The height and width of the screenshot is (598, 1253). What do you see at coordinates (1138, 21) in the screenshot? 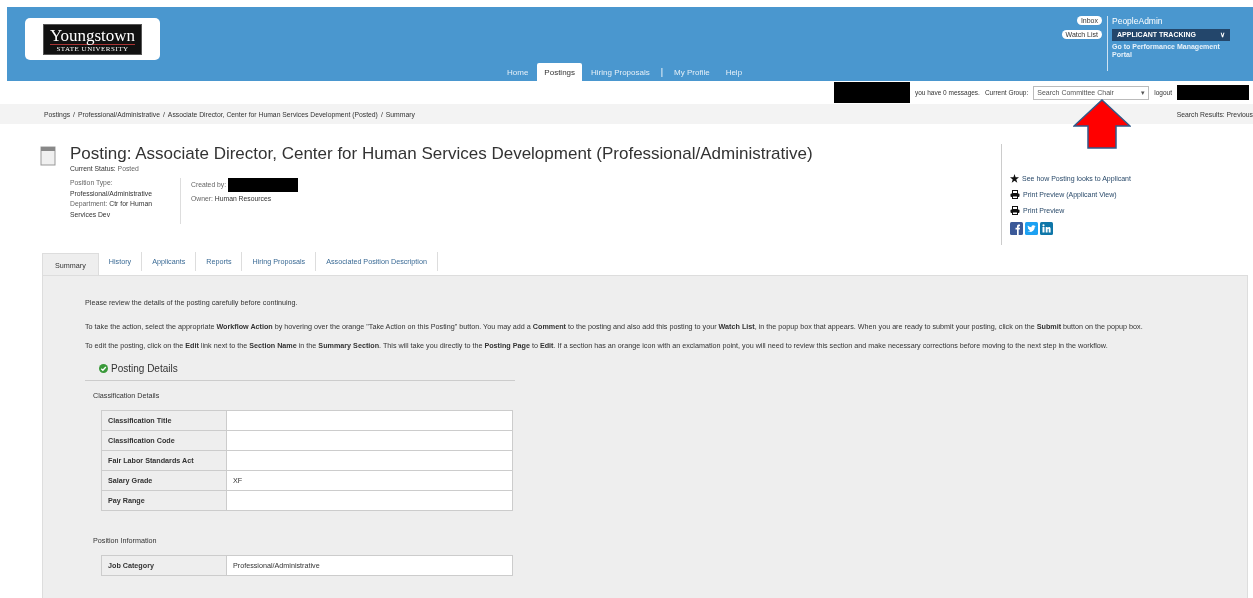
I see `product-name: PeopleAdmin` at bounding box center [1138, 21].